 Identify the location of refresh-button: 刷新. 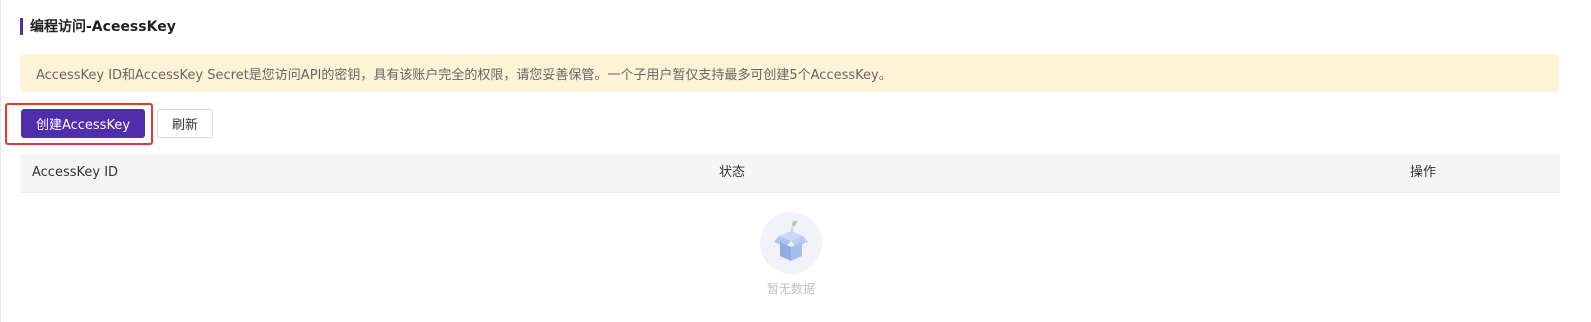
(185, 123).